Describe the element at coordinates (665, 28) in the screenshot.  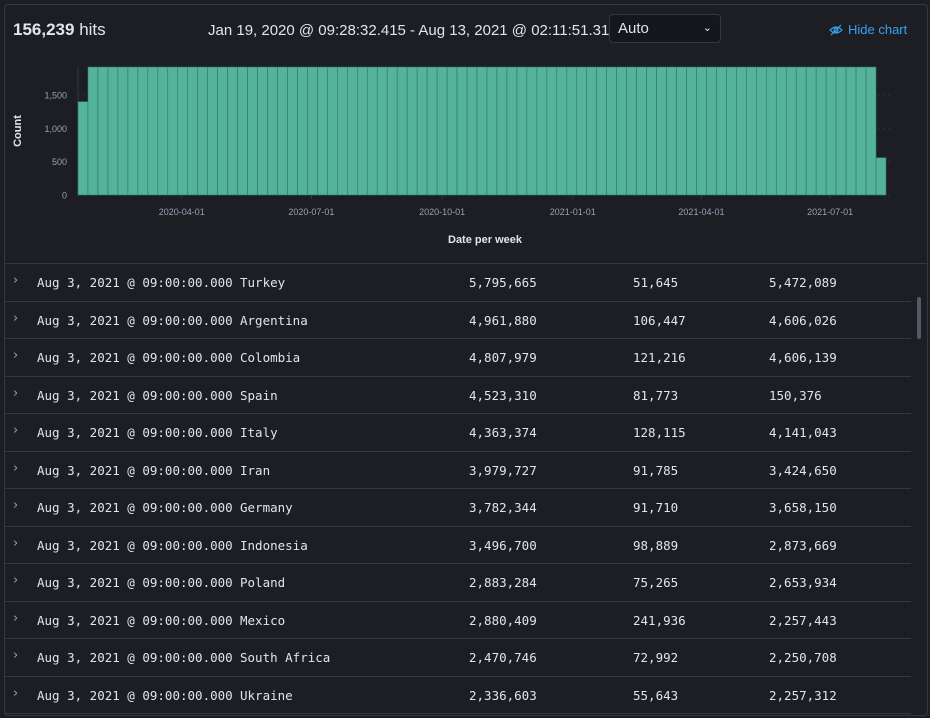
I see `interval-select: Auto ⌄` at that location.